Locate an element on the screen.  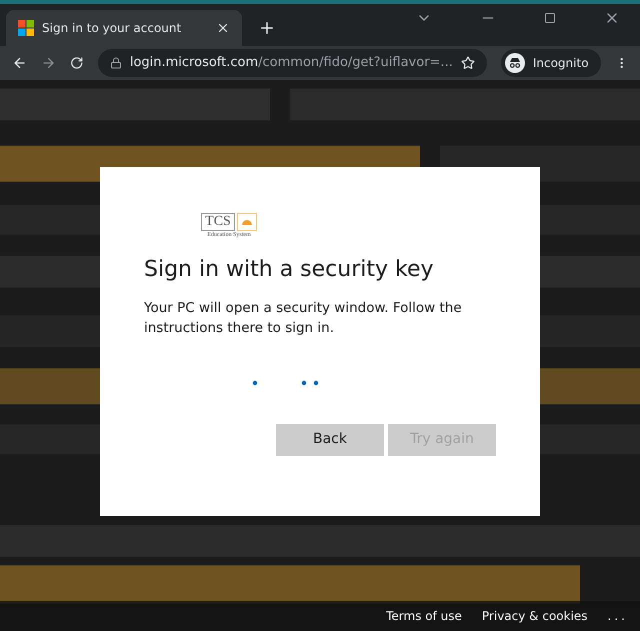
browser-tab: Sign in to your account is located at coordinates (124, 28).